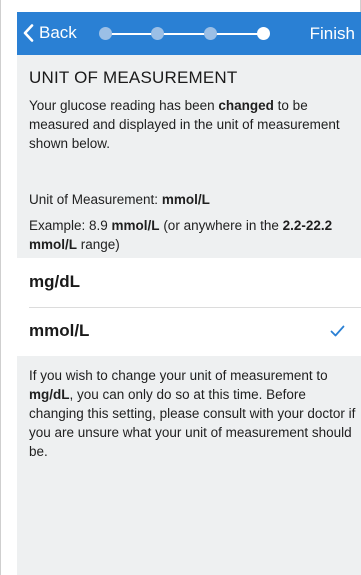 The height and width of the screenshot is (575, 361). Describe the element at coordinates (124, 105) in the screenshot. I see `intro-text-start: Your glucose reading has been` at that location.